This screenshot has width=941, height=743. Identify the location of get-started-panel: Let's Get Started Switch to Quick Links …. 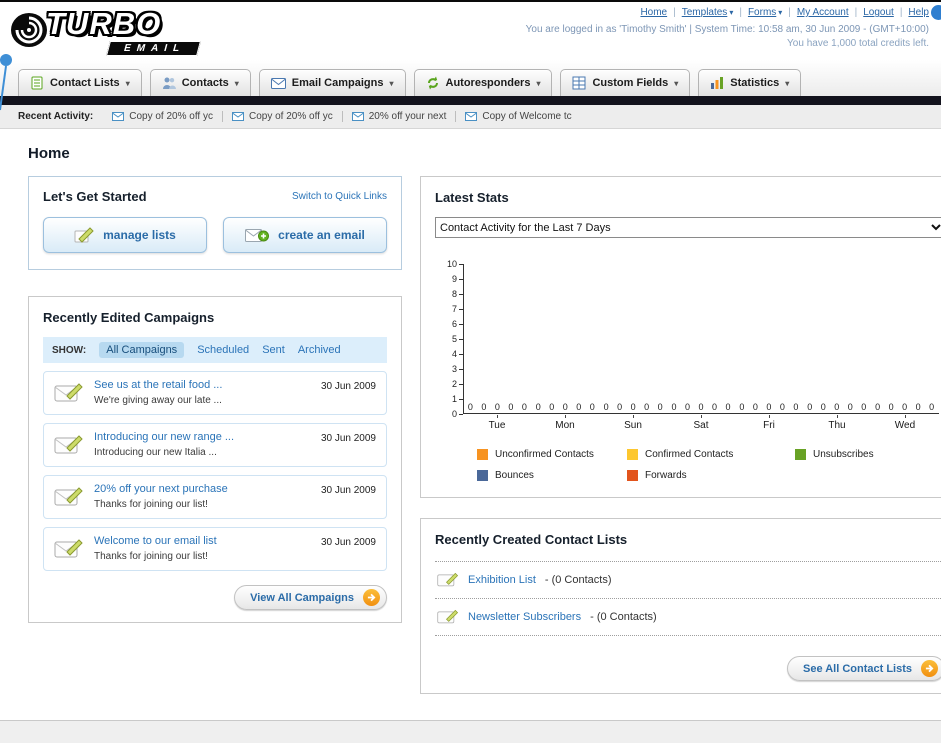
(215, 223).